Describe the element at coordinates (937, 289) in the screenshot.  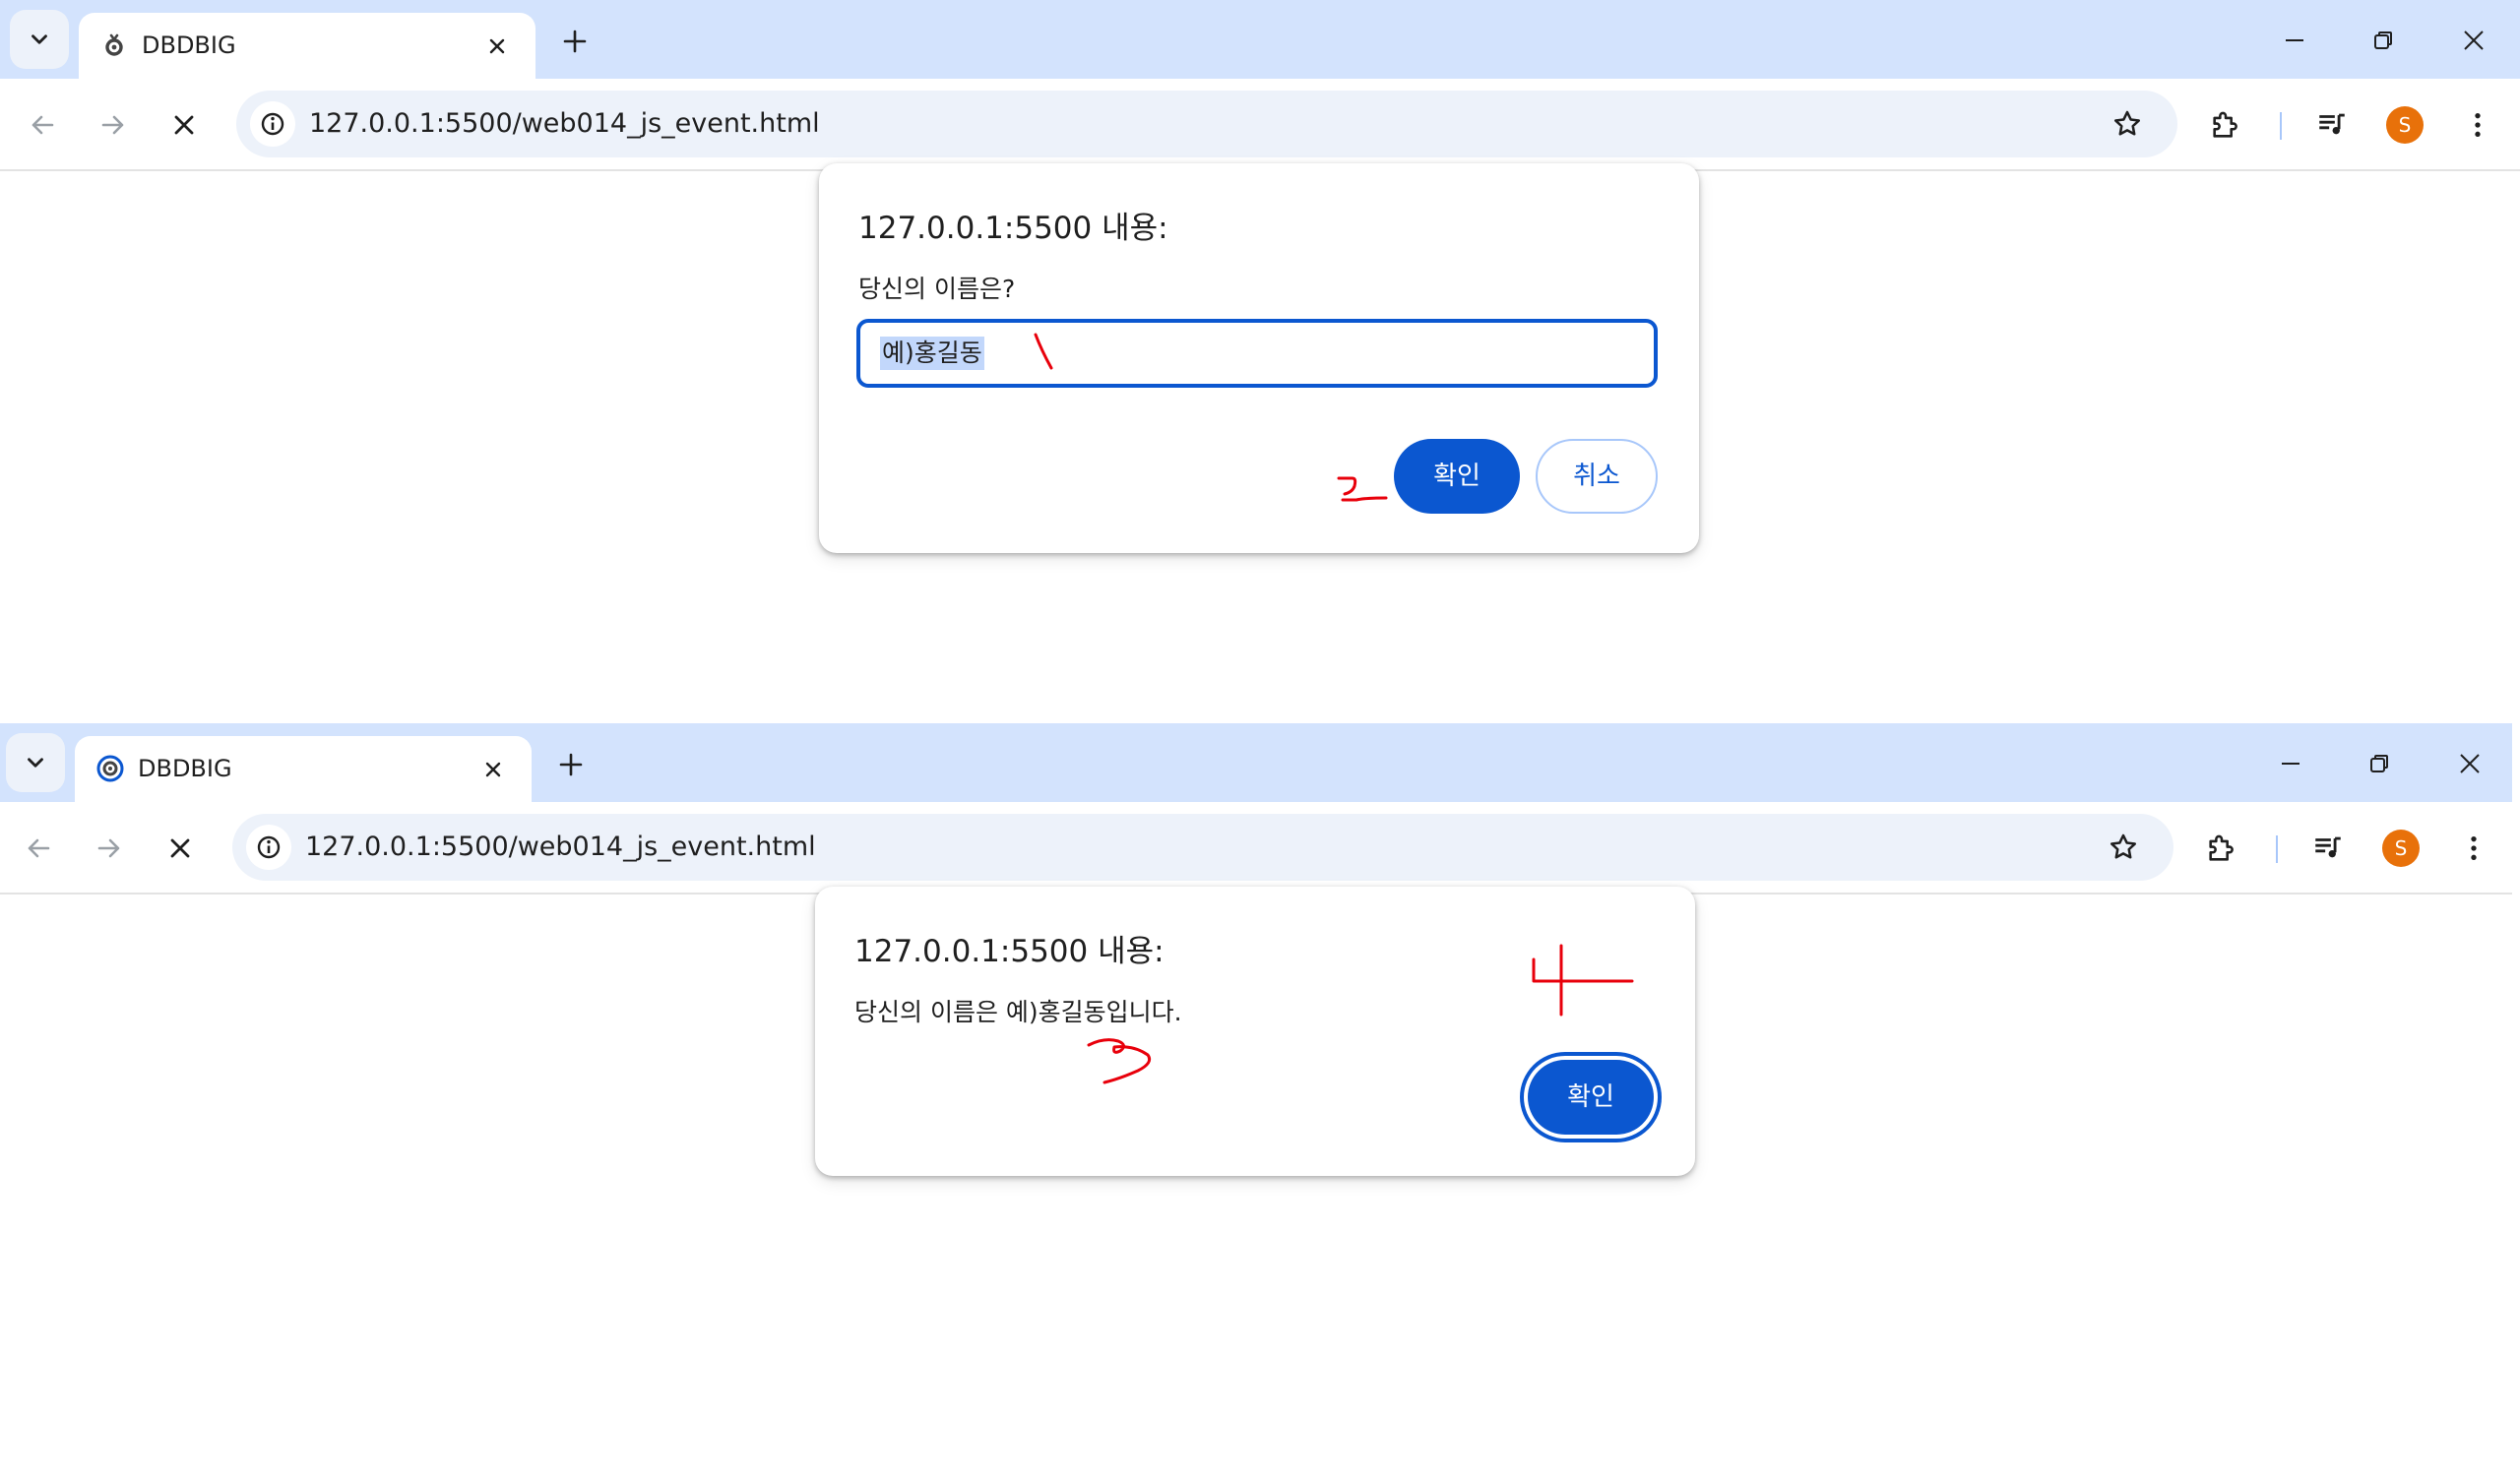
I see `dialog-message: 당신의 이름은?` at that location.